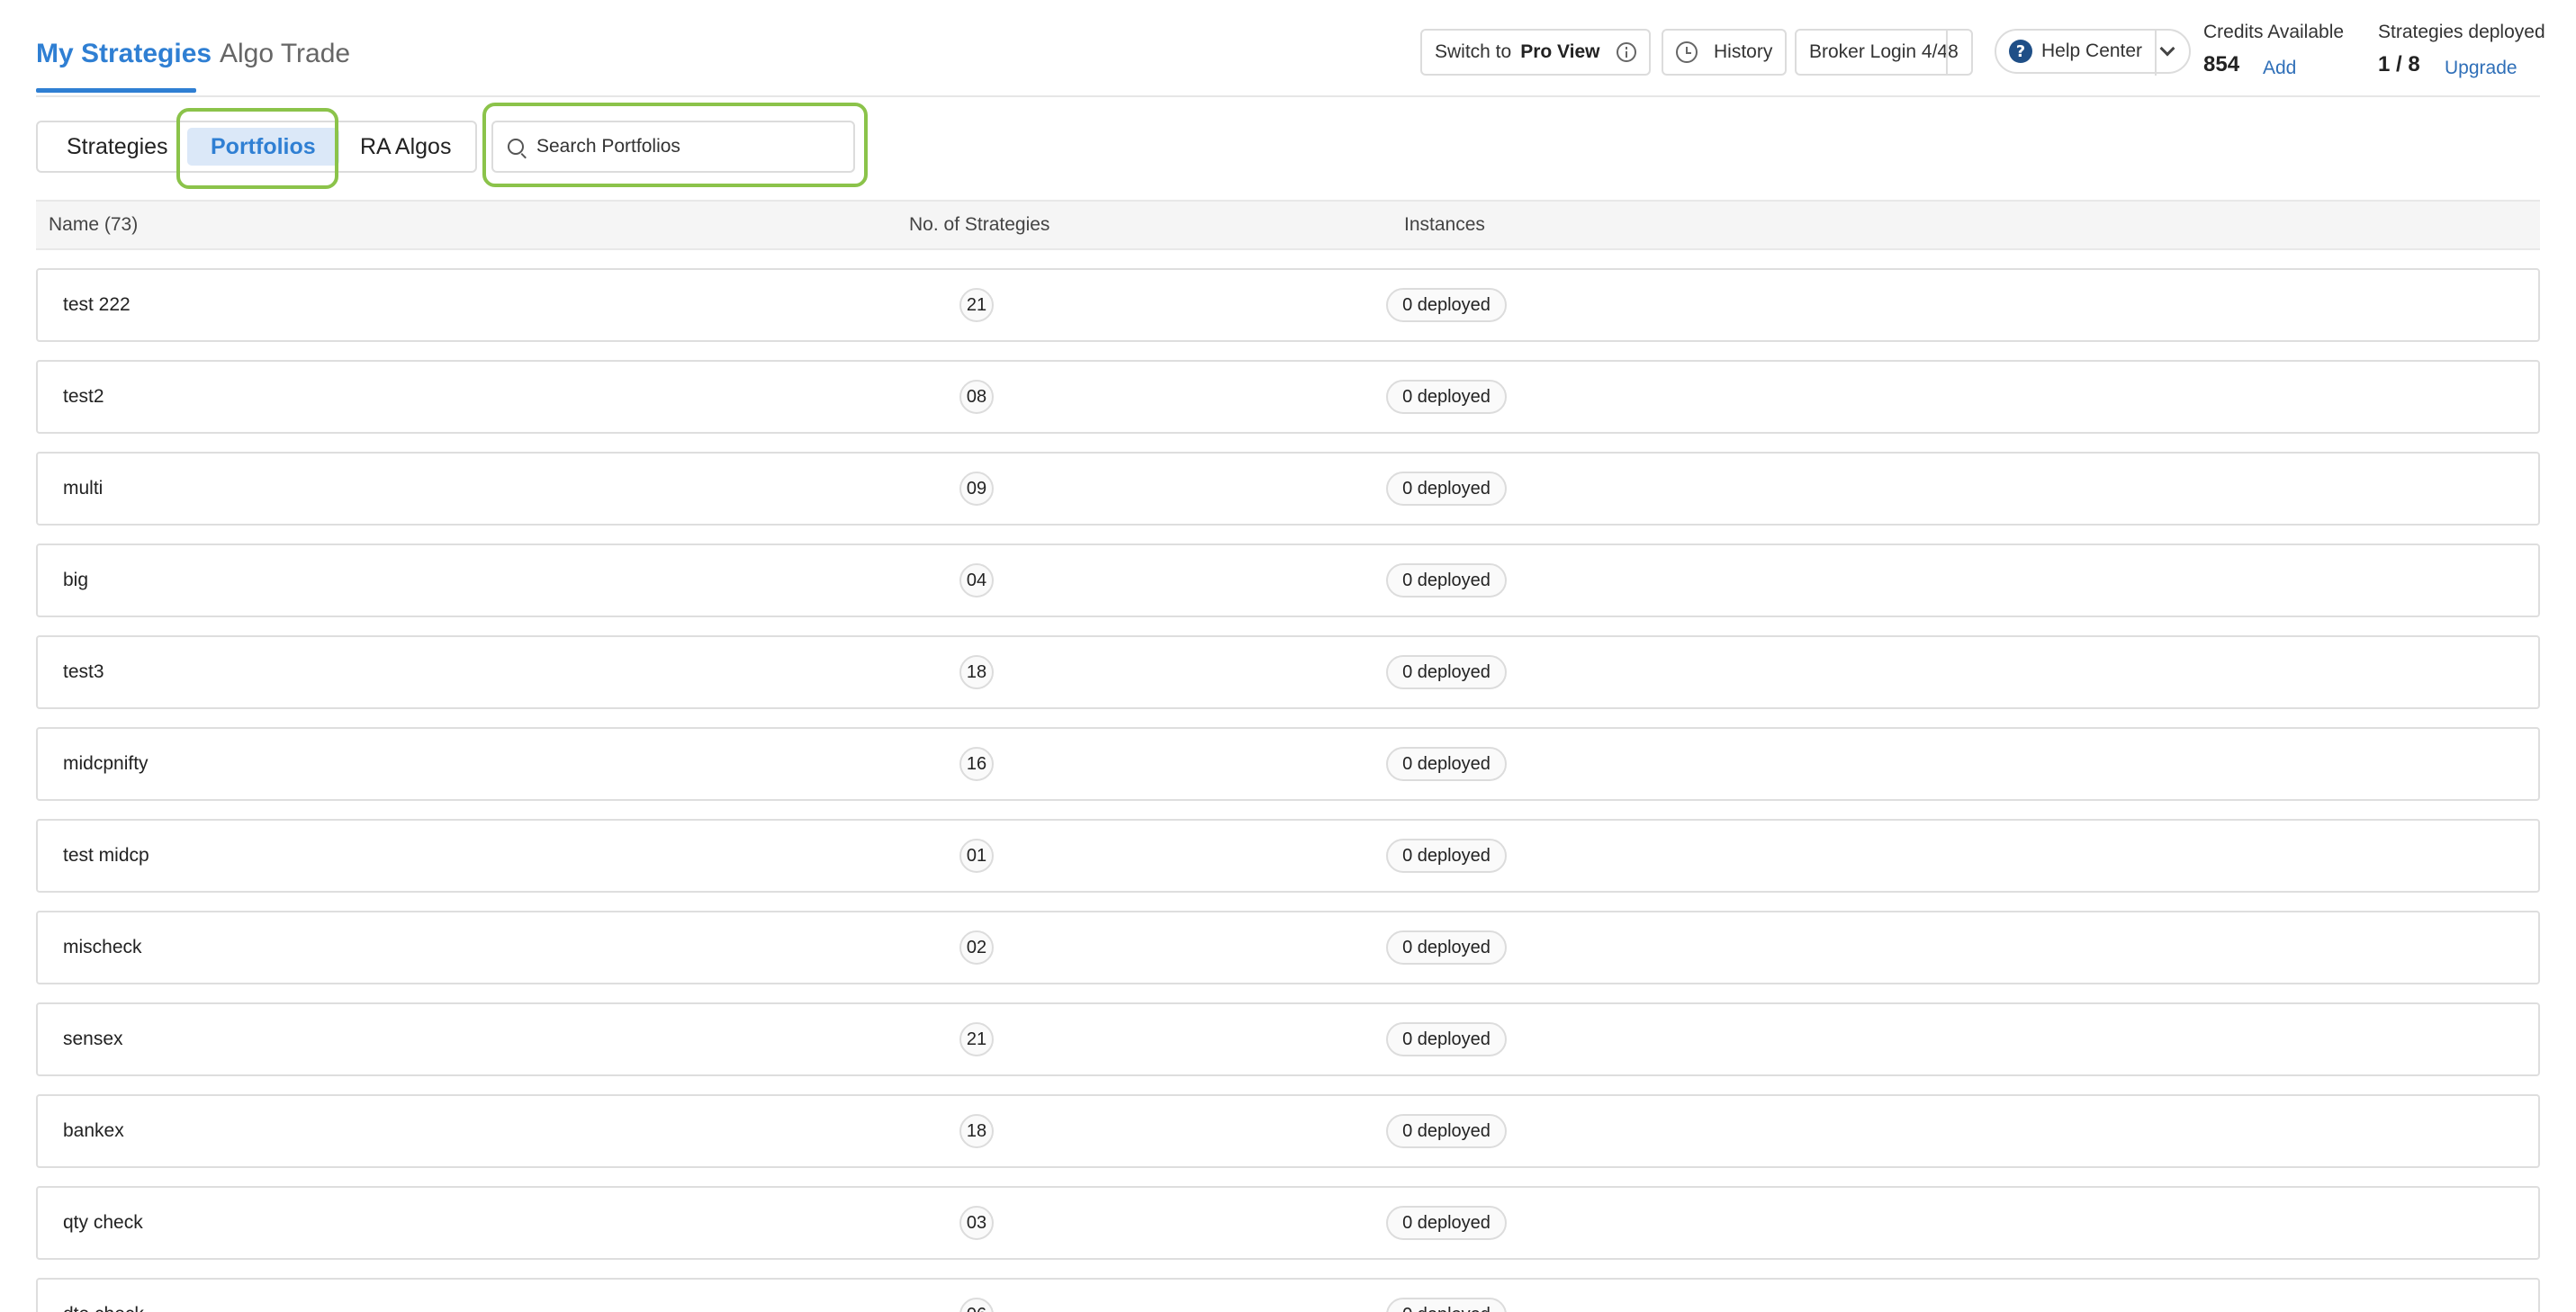 The height and width of the screenshot is (1312, 2576). I want to click on tab-strategies: Strategies, so click(117, 147).